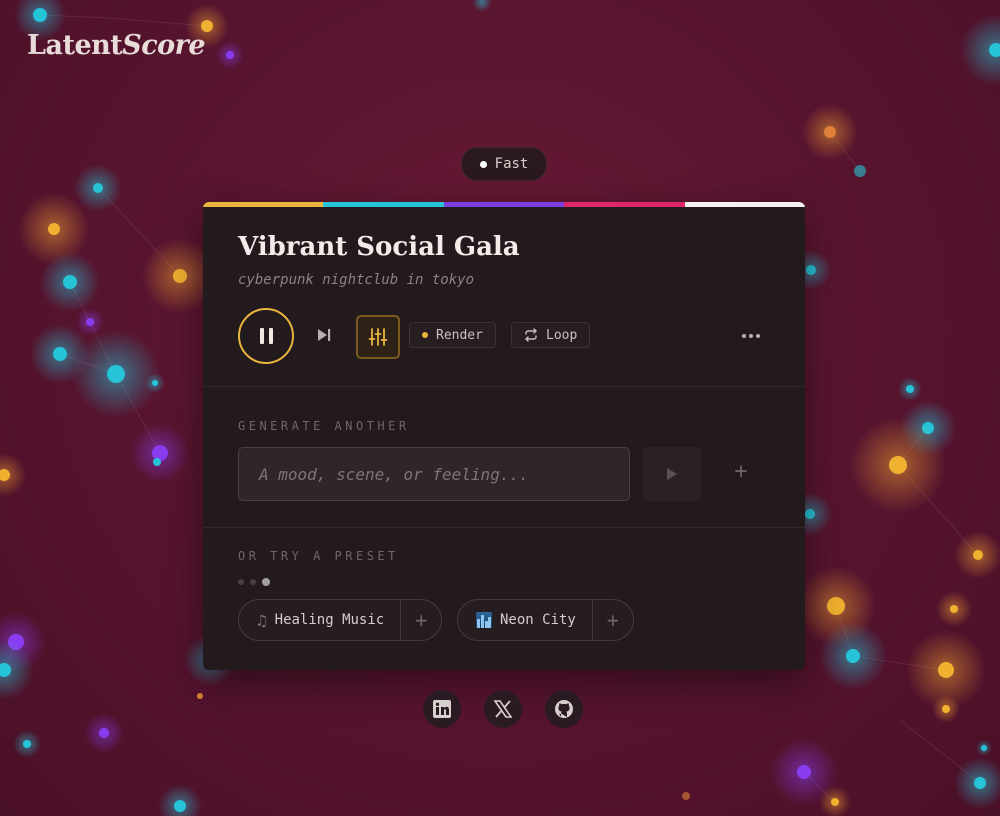  I want to click on linkedin-link, so click(442, 709).